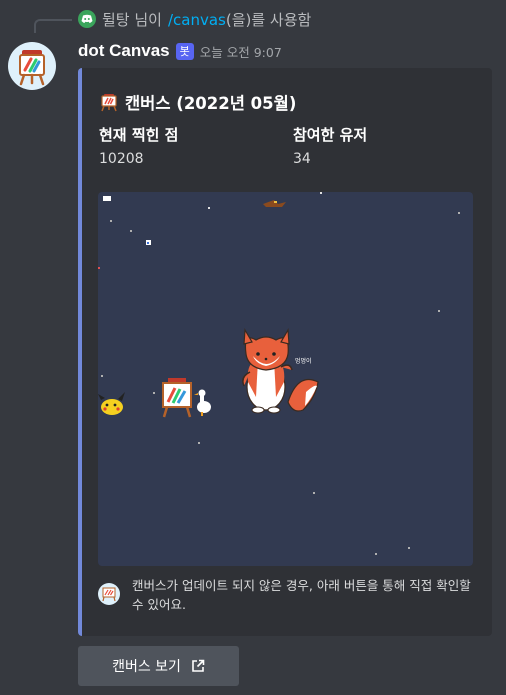 The width and height of the screenshot is (506, 695). Describe the element at coordinates (53, 26) in the screenshot. I see `reply-connector` at that location.